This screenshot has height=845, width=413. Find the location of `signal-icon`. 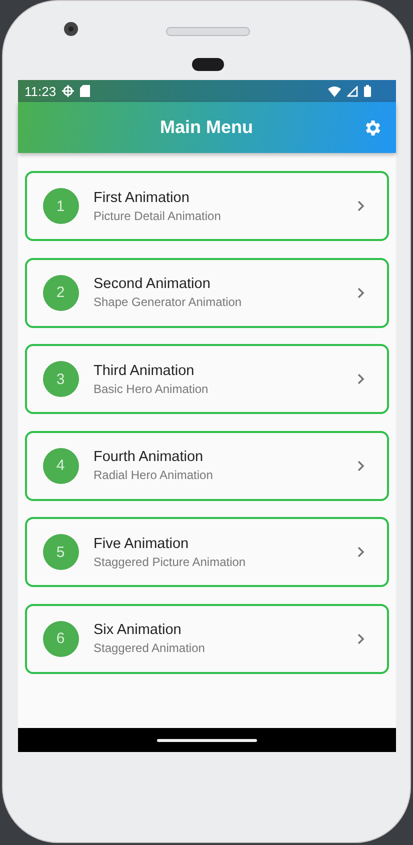

signal-icon is located at coordinates (352, 91).